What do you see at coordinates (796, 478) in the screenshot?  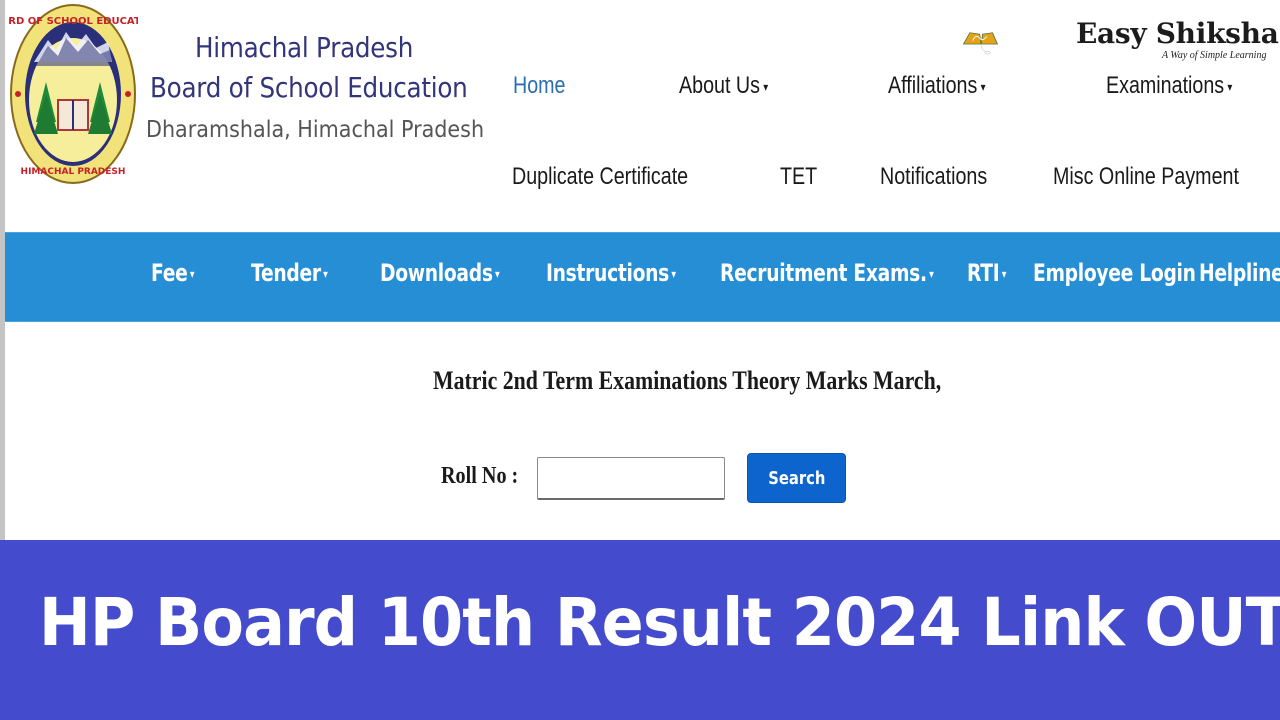 I see `search-button: Search` at bounding box center [796, 478].